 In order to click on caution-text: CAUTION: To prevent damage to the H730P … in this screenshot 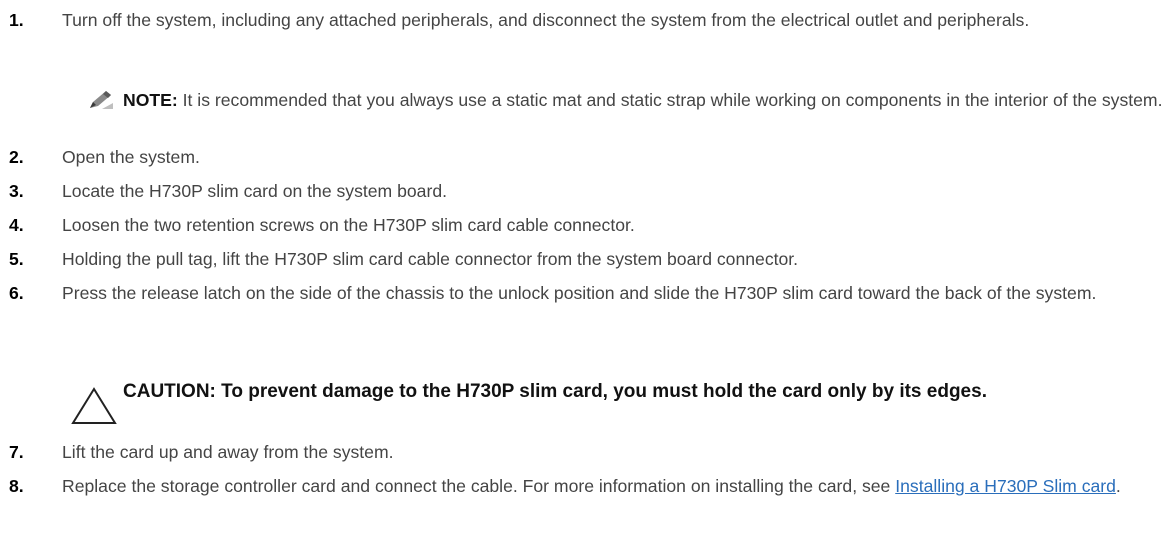, I will do `click(555, 391)`.